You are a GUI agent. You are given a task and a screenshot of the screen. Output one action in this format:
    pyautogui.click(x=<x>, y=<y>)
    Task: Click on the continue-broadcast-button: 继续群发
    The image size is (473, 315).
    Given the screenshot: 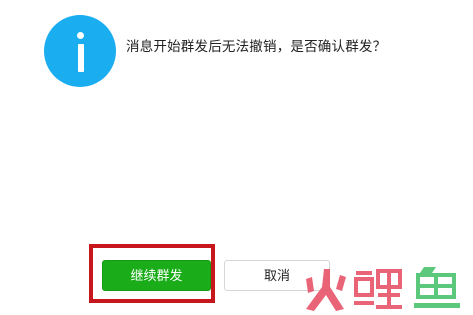 What is the action you would take?
    pyautogui.click(x=156, y=275)
    